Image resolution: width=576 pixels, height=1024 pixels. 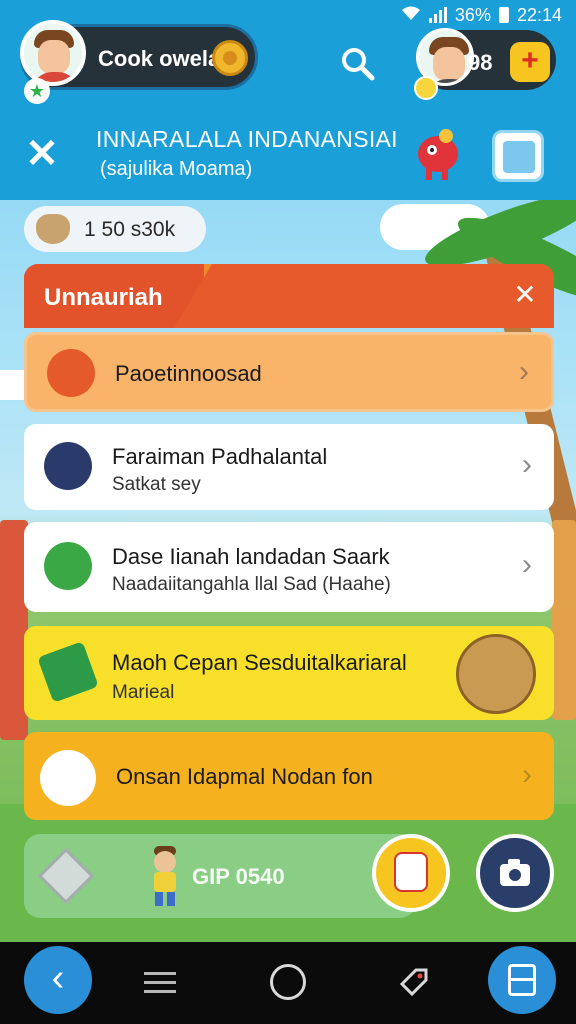 I want to click on menu-item-2: Faraiman Padhalantal Satkat sey ›, so click(x=289, y=467).